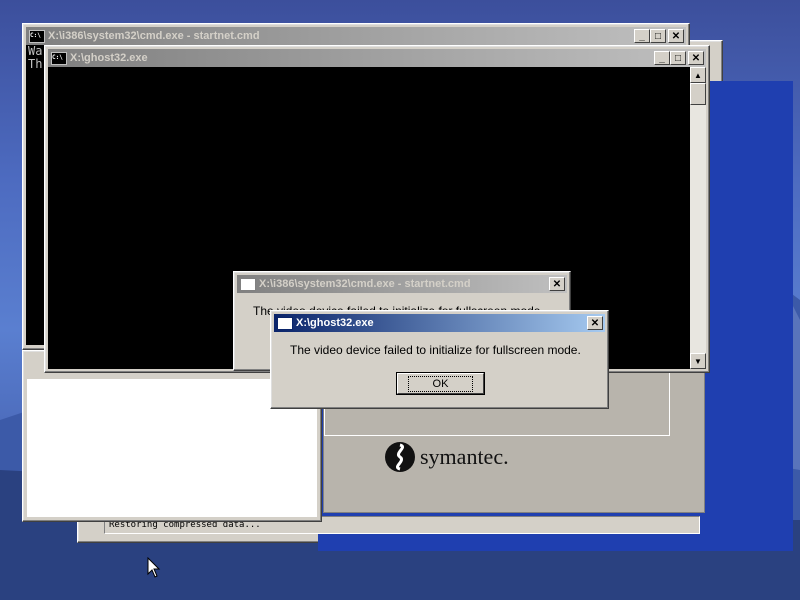 The height and width of the screenshot is (600, 800). I want to click on mouse-cursor-icon, so click(154, 567).